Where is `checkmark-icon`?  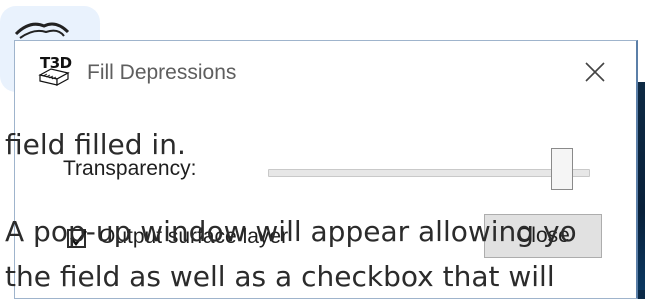
checkmark-icon is located at coordinates (78, 238).